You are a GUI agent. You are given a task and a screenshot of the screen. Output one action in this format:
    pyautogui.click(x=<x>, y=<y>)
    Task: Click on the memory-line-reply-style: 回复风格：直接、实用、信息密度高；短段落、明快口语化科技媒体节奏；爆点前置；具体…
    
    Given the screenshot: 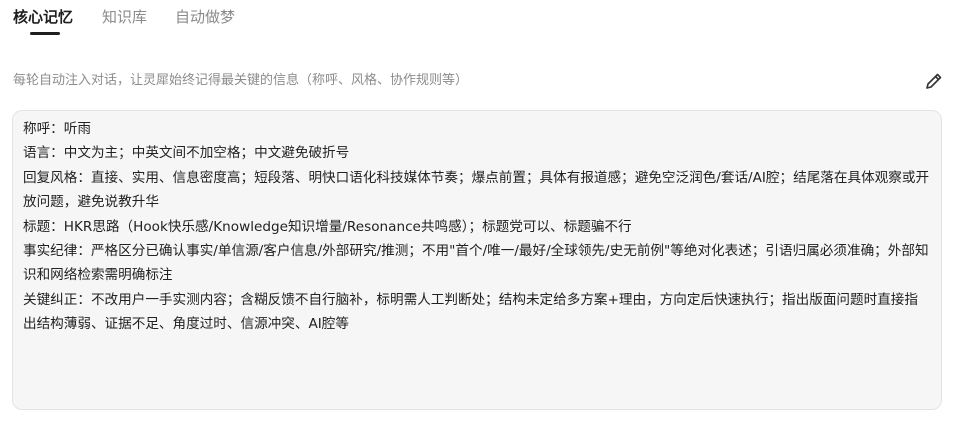 What is the action you would take?
    pyautogui.click(x=476, y=190)
    